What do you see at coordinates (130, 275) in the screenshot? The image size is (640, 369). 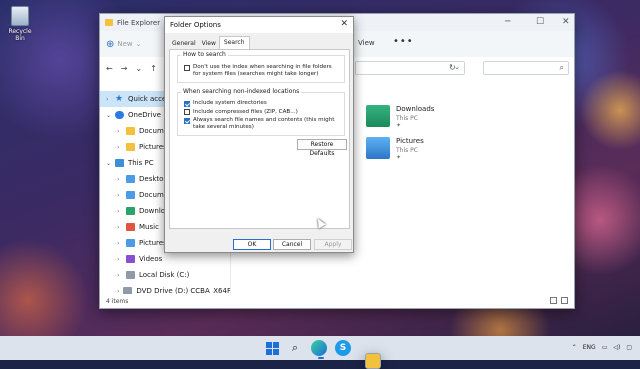 I see `disk-icon` at bounding box center [130, 275].